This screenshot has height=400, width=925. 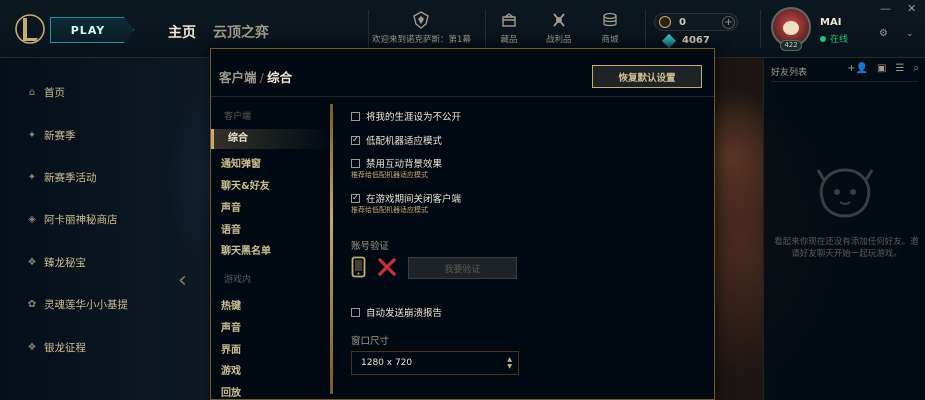 I want to click on sidebar-item-sound: 声音, so click(x=231, y=206).